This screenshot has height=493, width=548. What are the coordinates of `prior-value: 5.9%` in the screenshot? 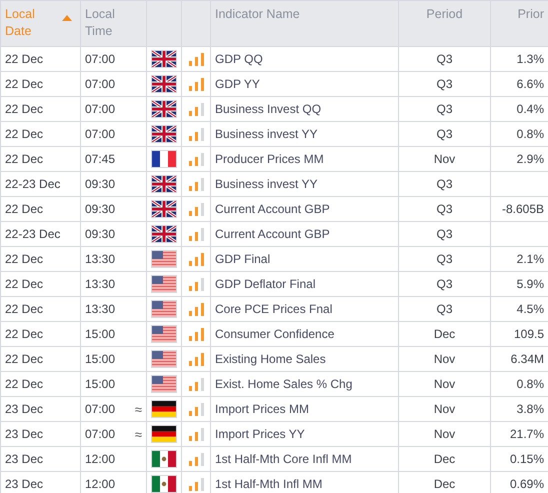 It's located at (530, 284).